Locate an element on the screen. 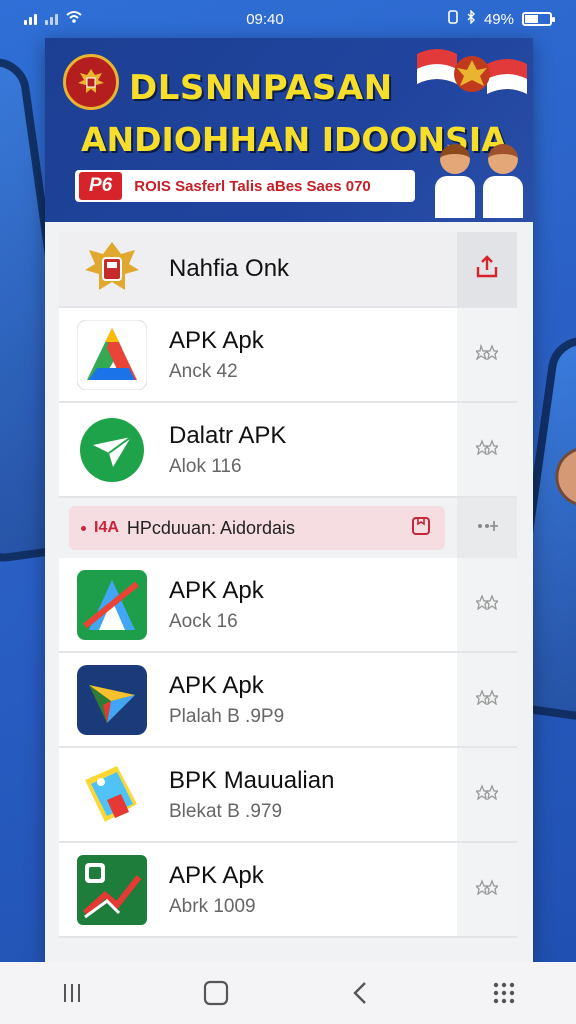 Image resolution: width=576 pixels, height=1024 pixels. banner-strip-text: ROIS Sasferl Talis aBes Saes 070 is located at coordinates (252, 186).